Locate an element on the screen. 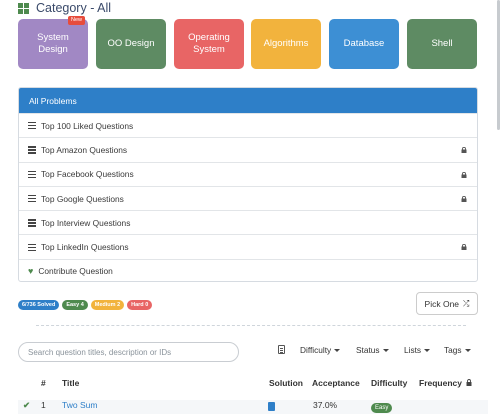 This screenshot has width=500, height=415. list-item-label: Top Amazon Questions is located at coordinates (84, 149).